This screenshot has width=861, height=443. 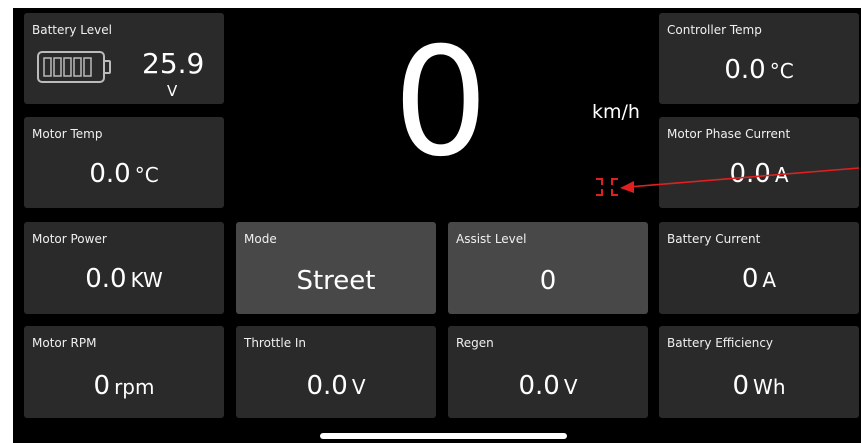 I want to click on annotation-arrow, so click(x=740, y=180).